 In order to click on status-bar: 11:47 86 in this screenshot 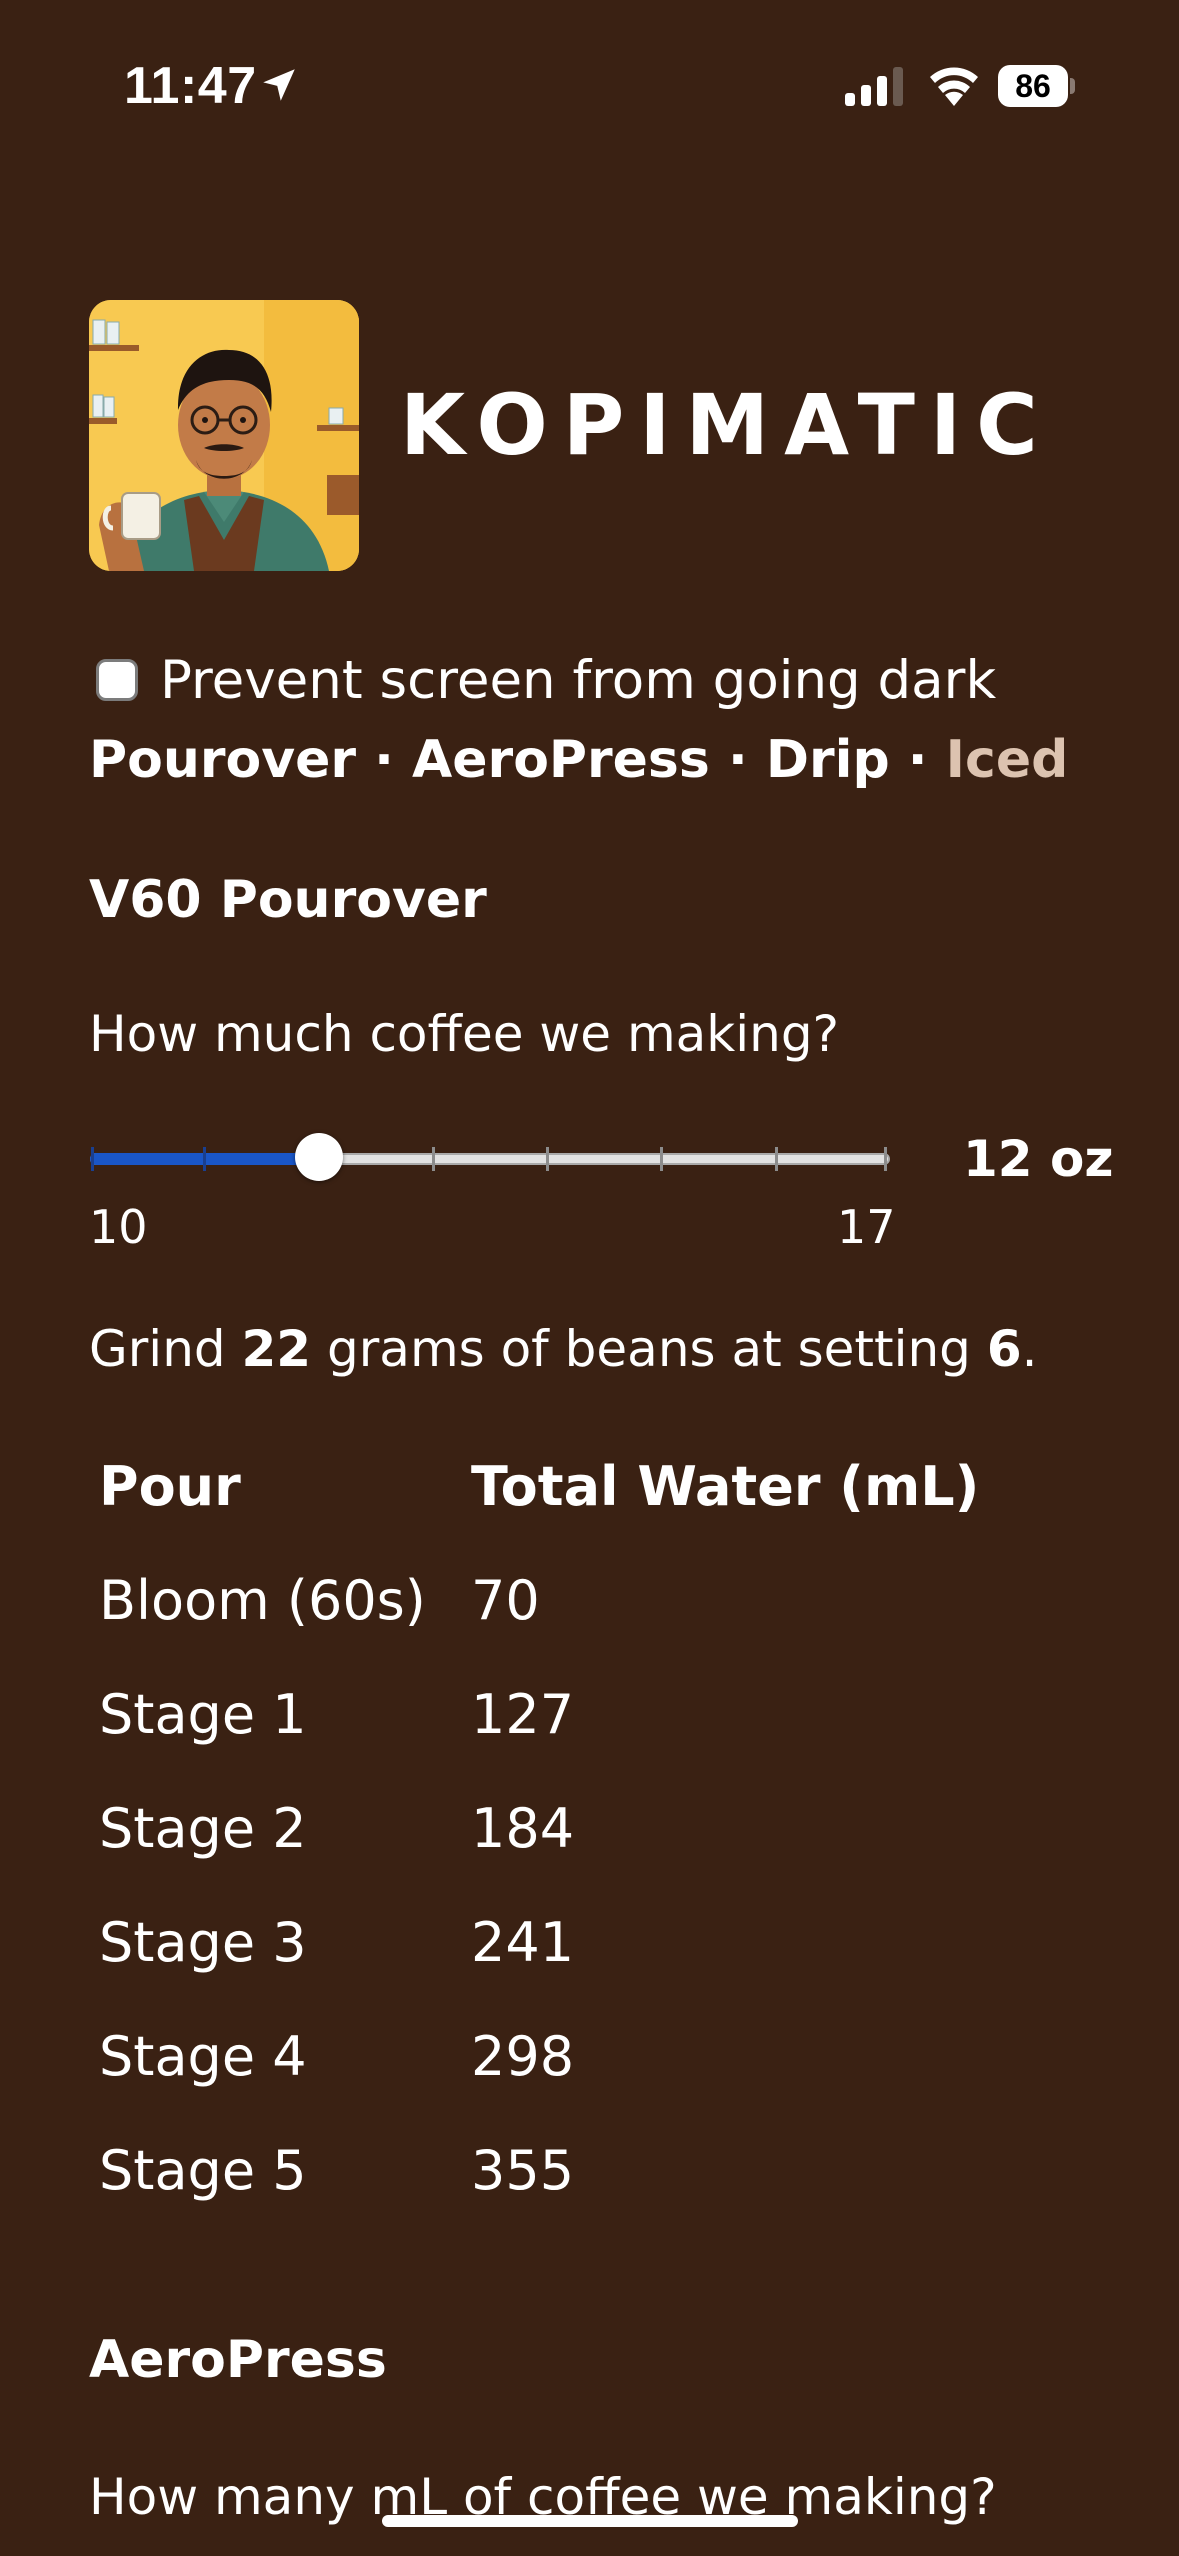, I will do `click(589, 85)`.